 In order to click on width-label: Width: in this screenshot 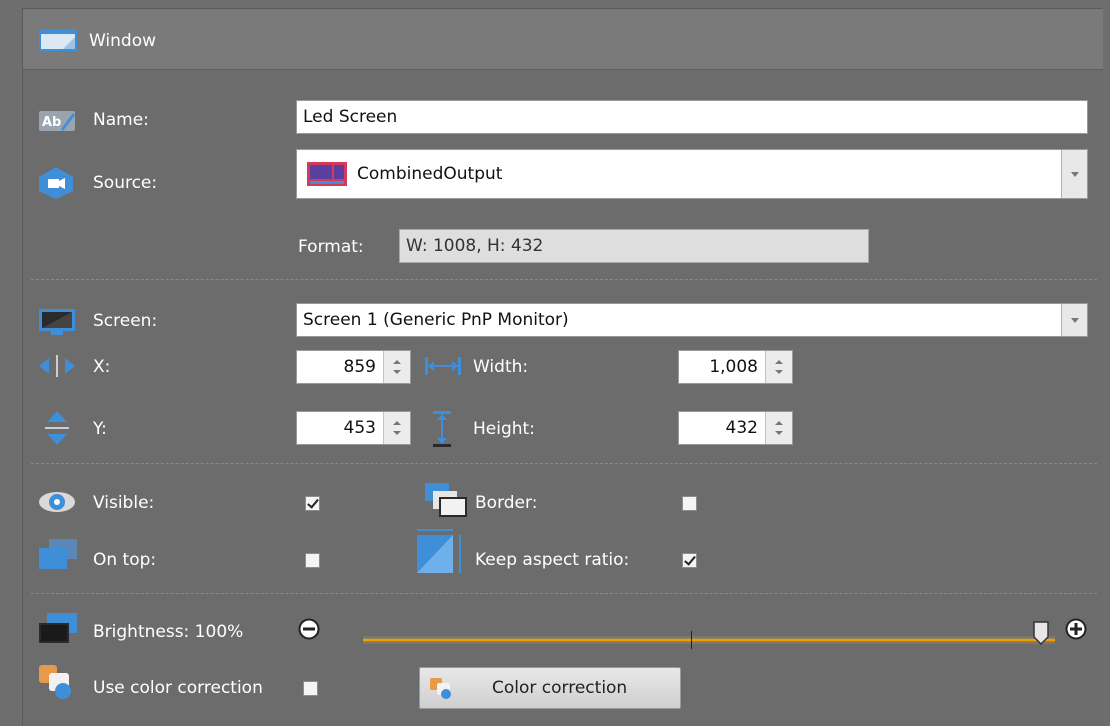, I will do `click(501, 367)`.